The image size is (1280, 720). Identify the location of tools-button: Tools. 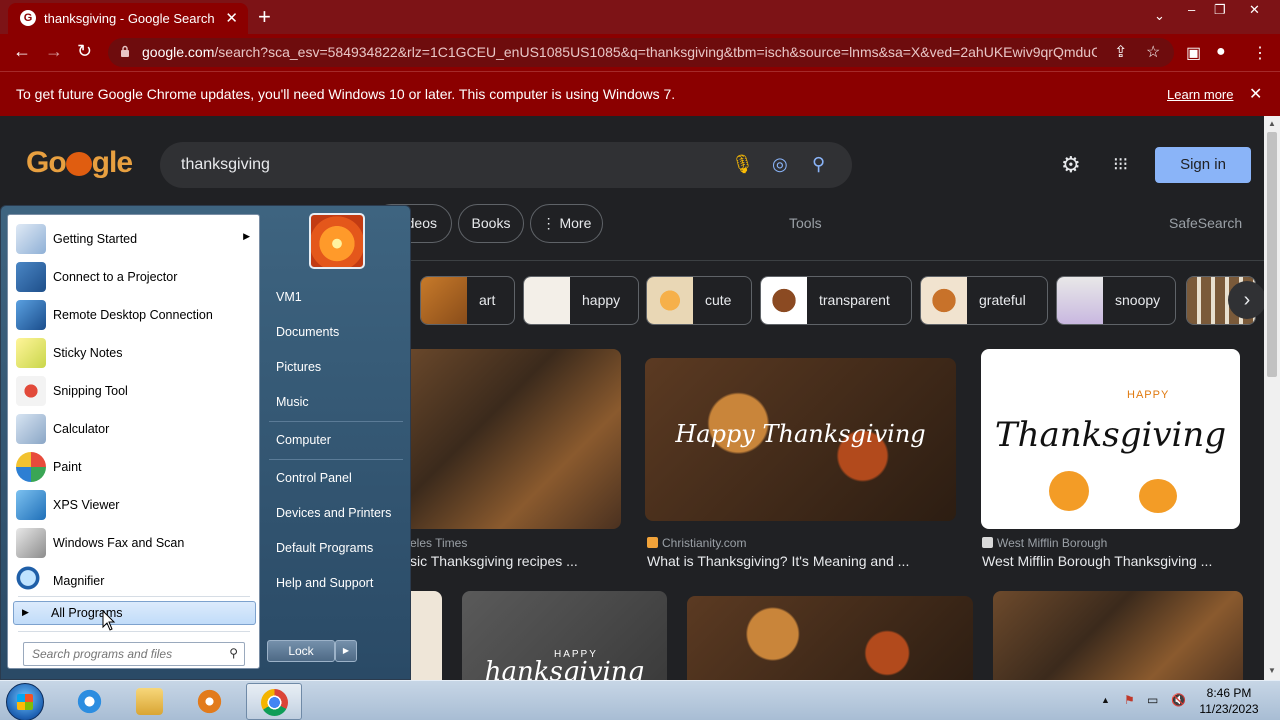
(805, 223).